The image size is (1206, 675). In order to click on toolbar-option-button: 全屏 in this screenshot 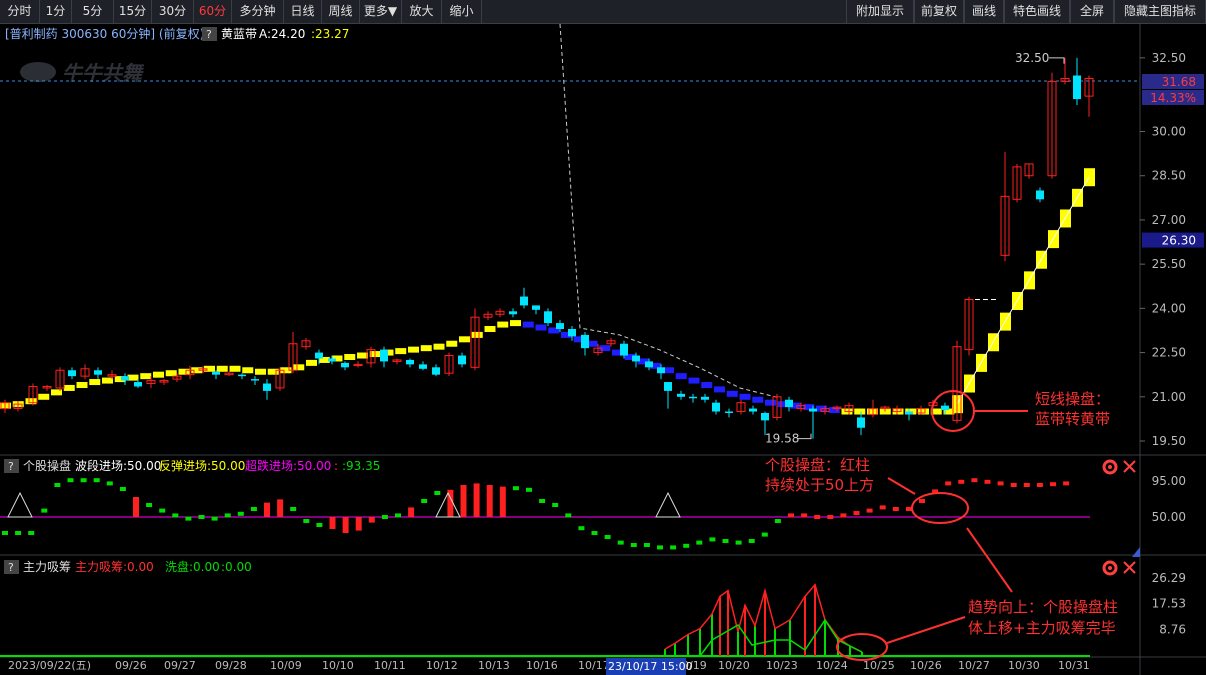, I will do `click(1092, 11)`.